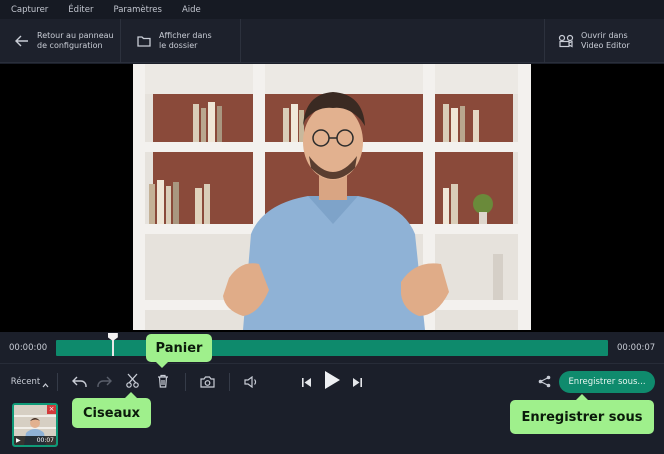 This screenshot has height=454, width=664. What do you see at coordinates (132, 382) in the screenshot?
I see `scissors-icon` at bounding box center [132, 382].